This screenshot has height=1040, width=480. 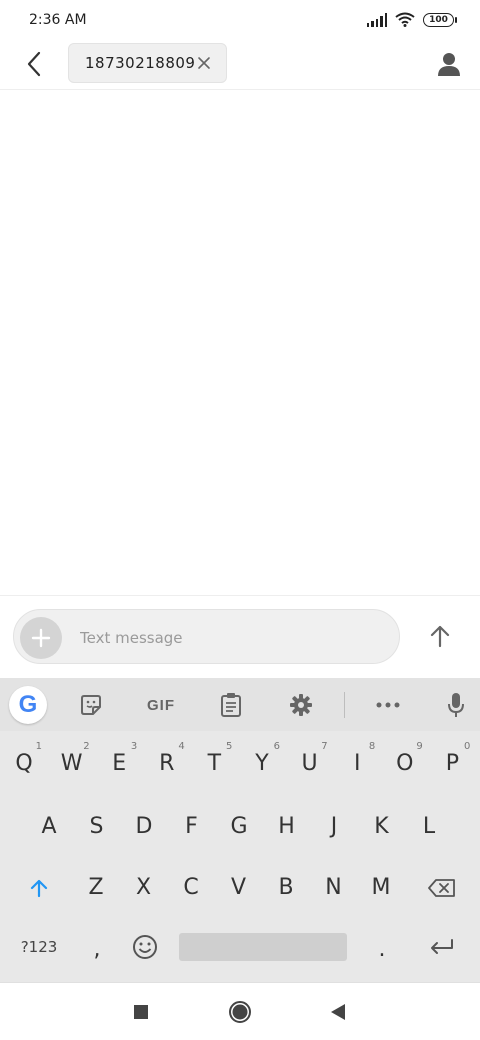 I want to click on key-o: O9, so click(x=405, y=763).